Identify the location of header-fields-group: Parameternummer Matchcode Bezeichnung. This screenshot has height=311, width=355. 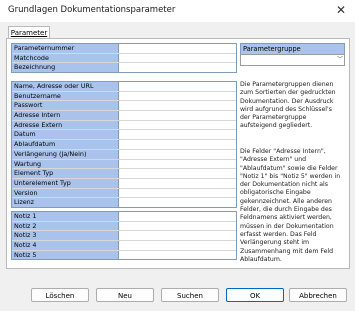
(124, 58).